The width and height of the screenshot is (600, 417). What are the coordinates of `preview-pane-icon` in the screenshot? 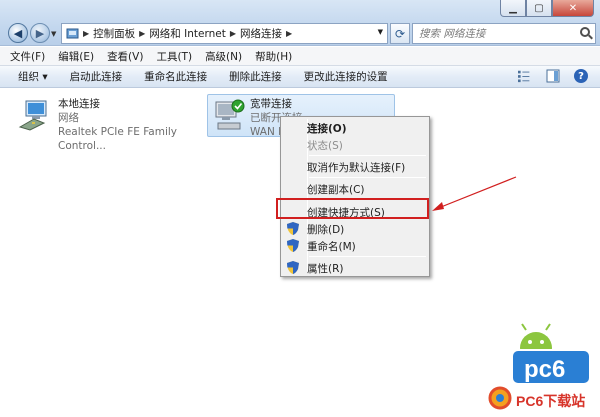 It's located at (553, 76).